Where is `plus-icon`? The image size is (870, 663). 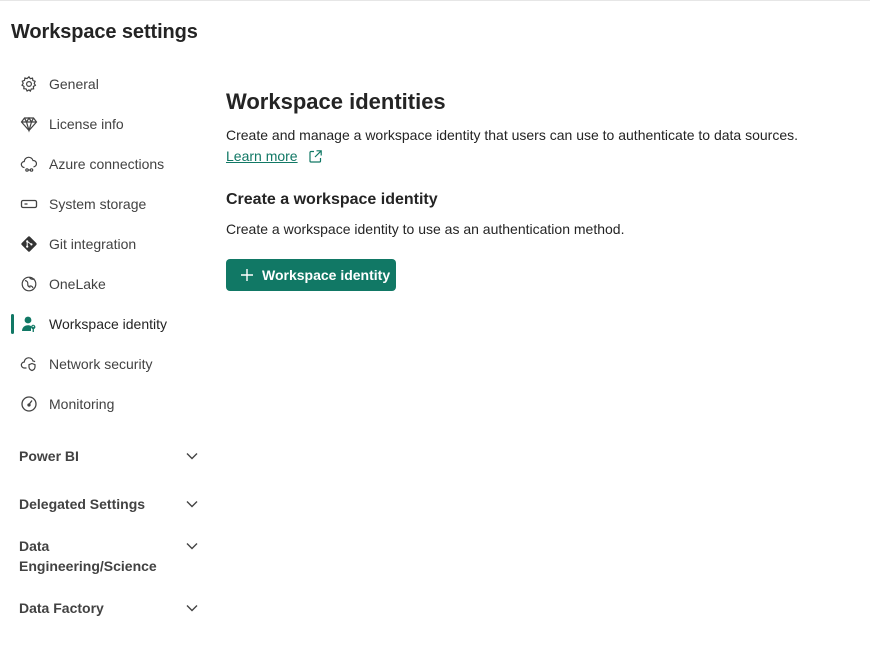 plus-icon is located at coordinates (247, 275).